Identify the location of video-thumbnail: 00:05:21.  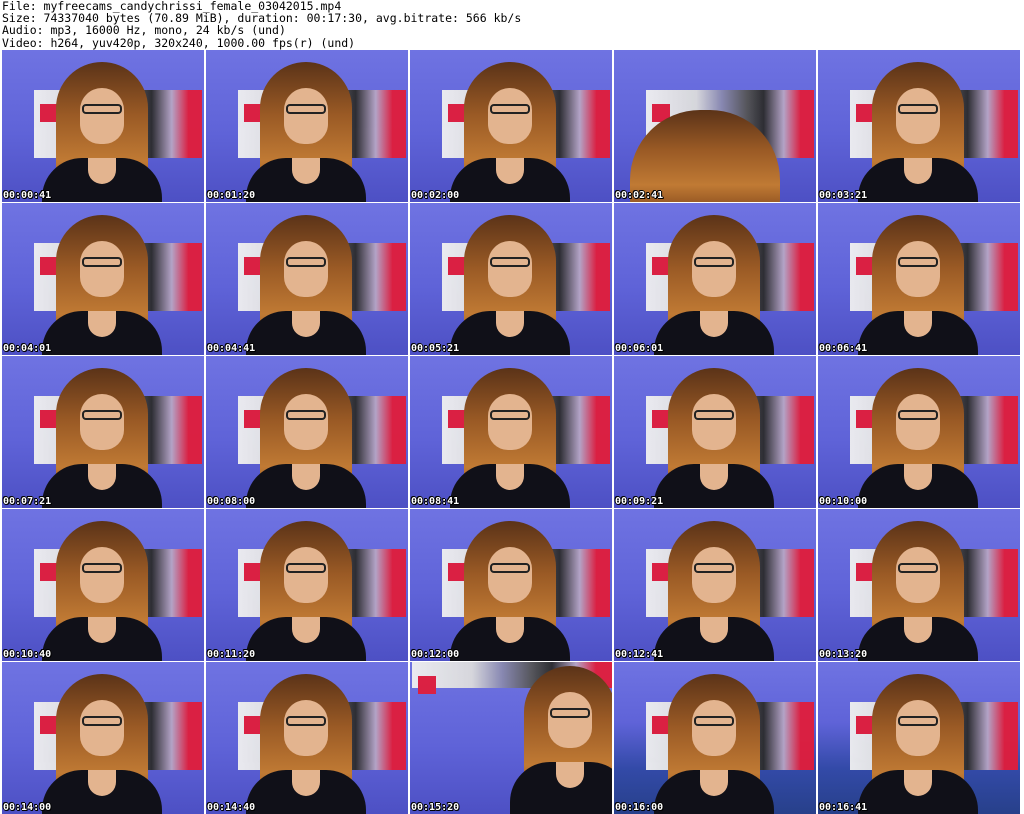
(511, 279).